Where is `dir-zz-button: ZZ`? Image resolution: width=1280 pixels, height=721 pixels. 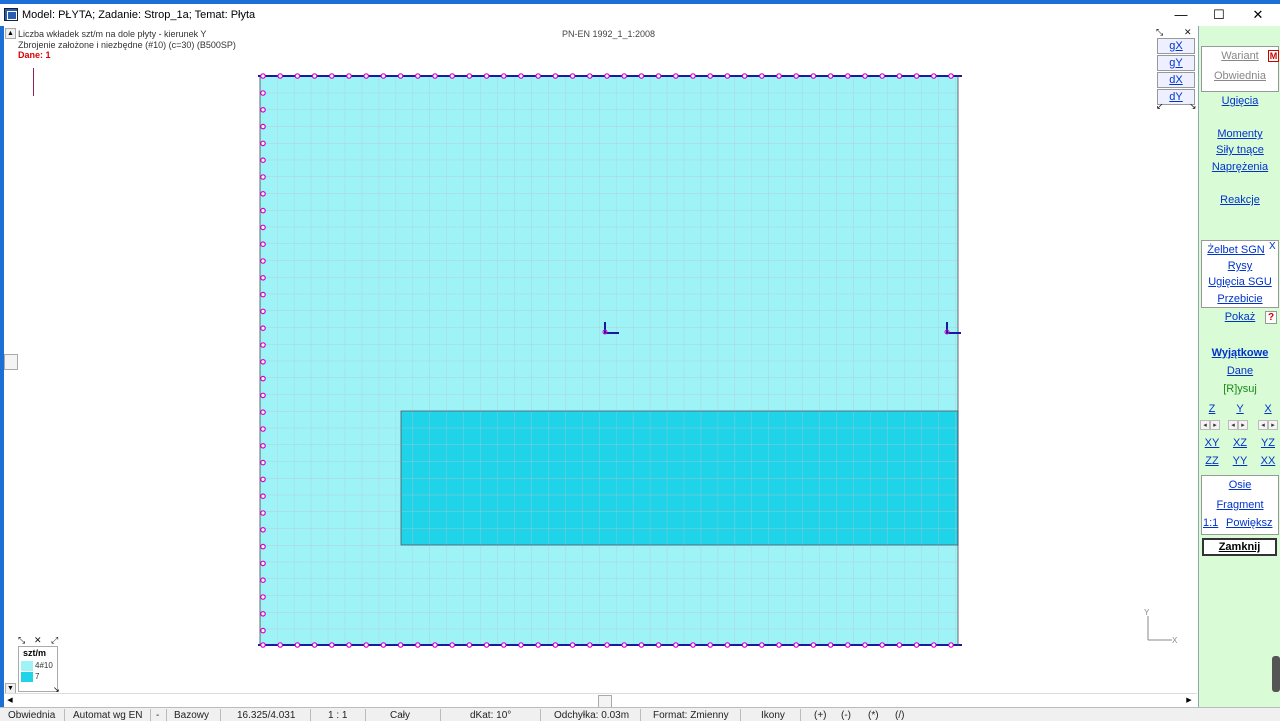
dir-zz-button: ZZ is located at coordinates (1212, 461).